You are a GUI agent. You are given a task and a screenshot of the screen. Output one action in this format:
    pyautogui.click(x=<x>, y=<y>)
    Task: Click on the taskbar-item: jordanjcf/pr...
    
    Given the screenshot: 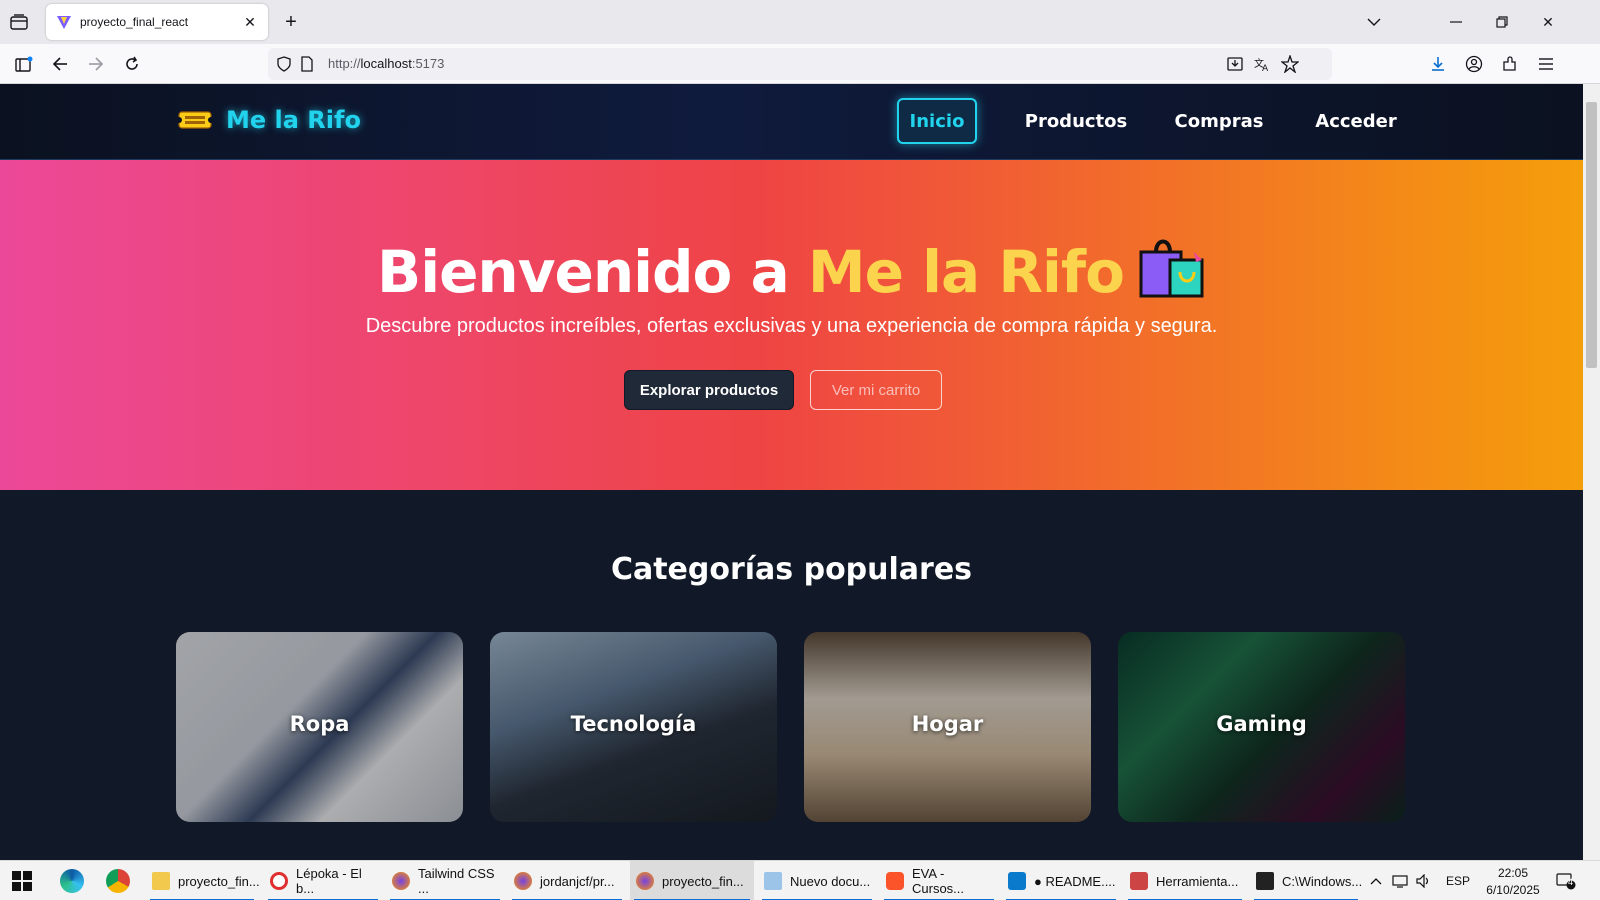 What is the action you would take?
    pyautogui.click(x=567, y=880)
    